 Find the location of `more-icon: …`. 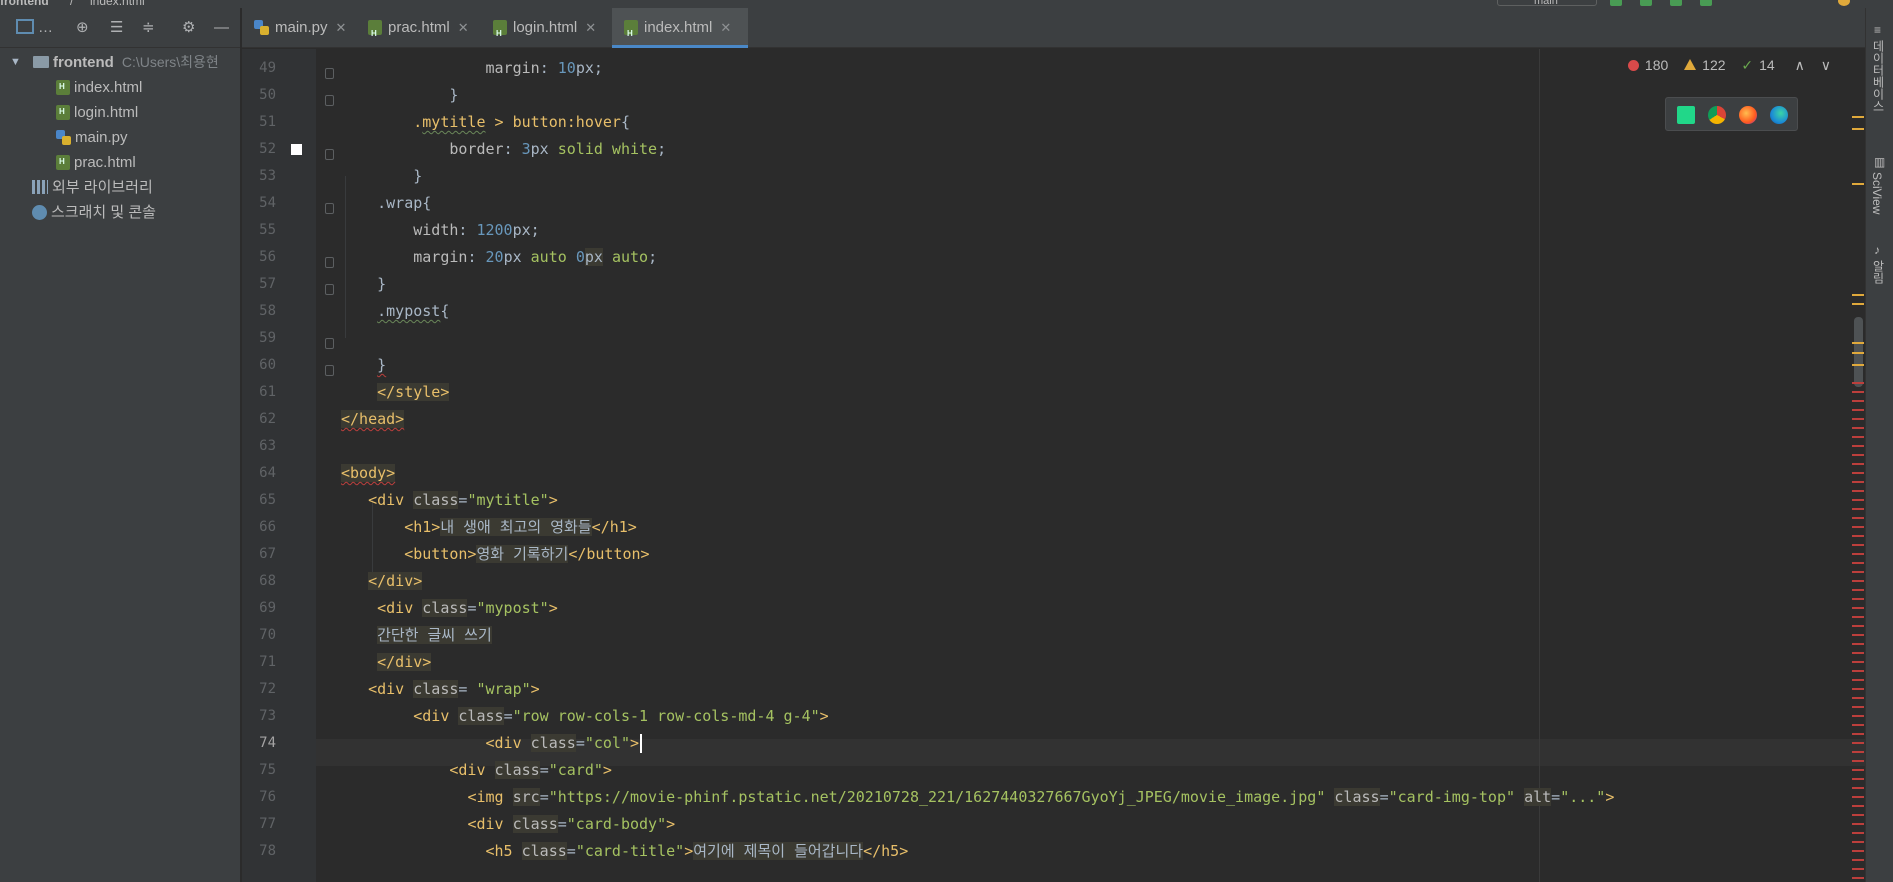

more-icon: … is located at coordinates (45, 28).